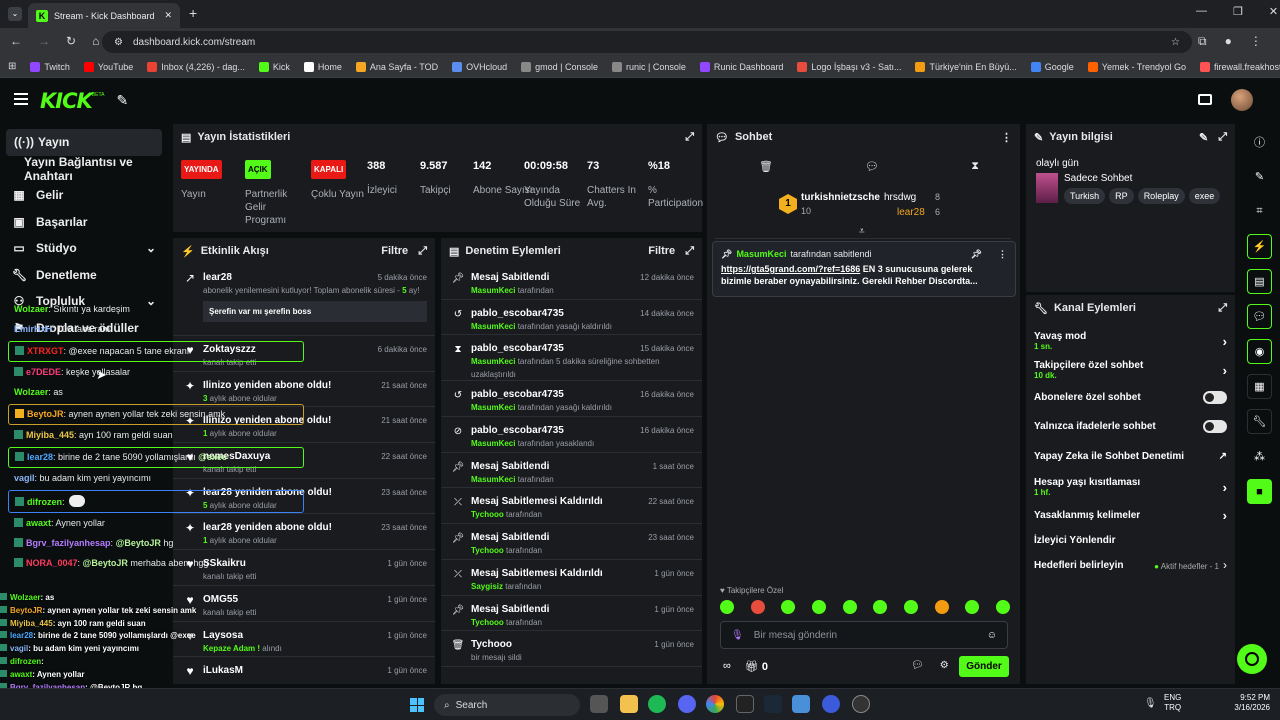  I want to click on send-button: Gönder, so click(984, 666).